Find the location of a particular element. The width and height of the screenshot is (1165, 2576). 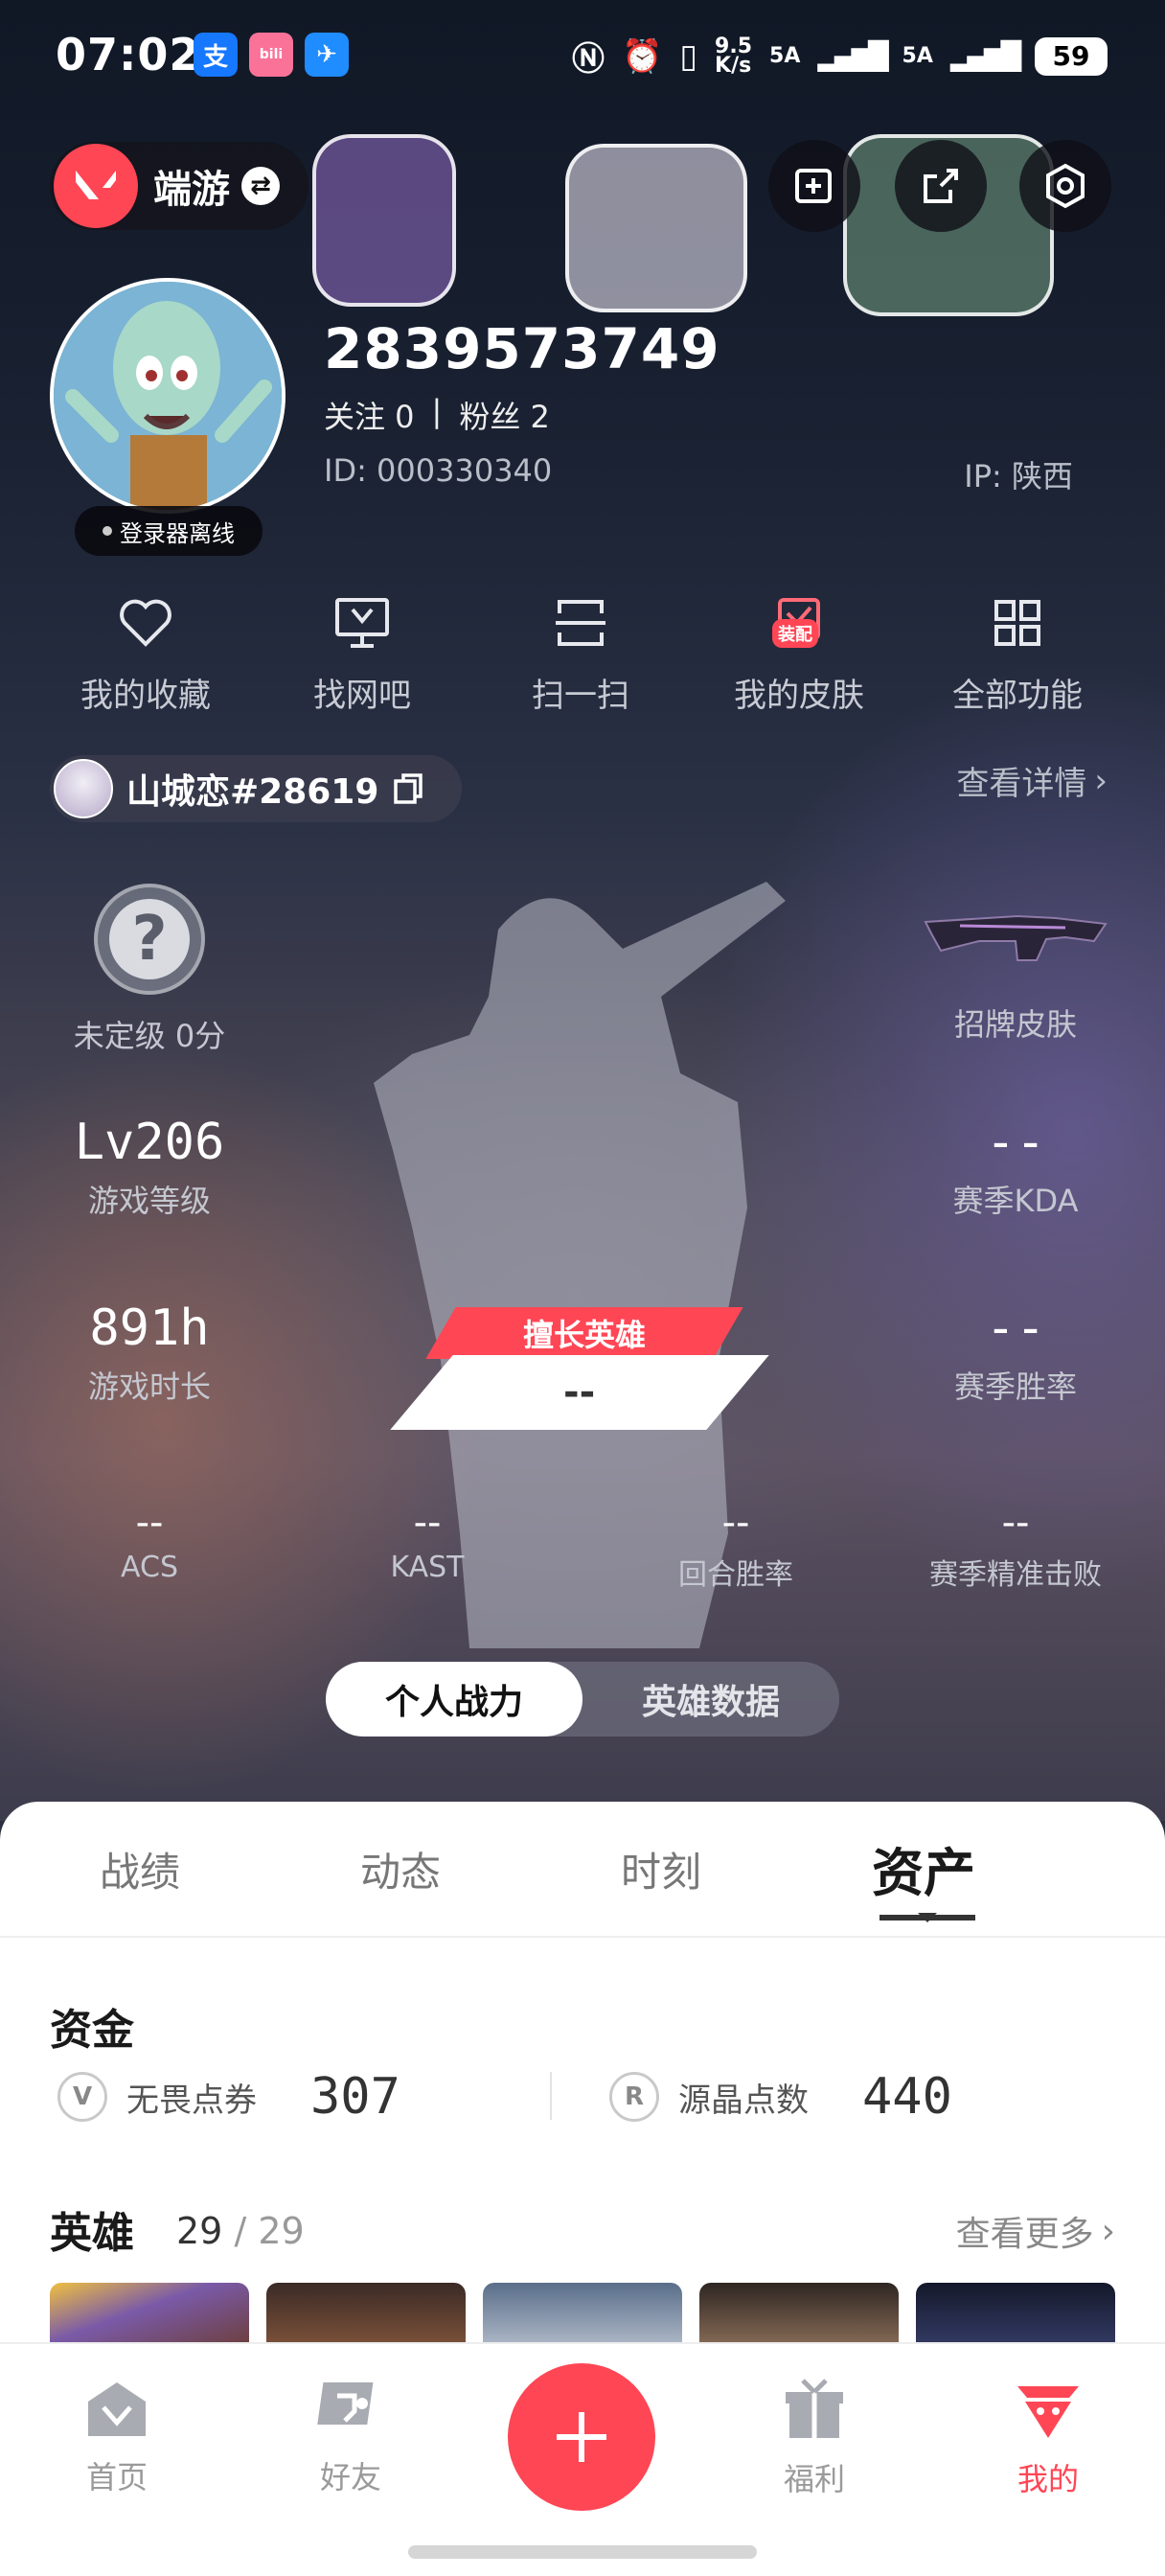

share-button is located at coordinates (941, 186).